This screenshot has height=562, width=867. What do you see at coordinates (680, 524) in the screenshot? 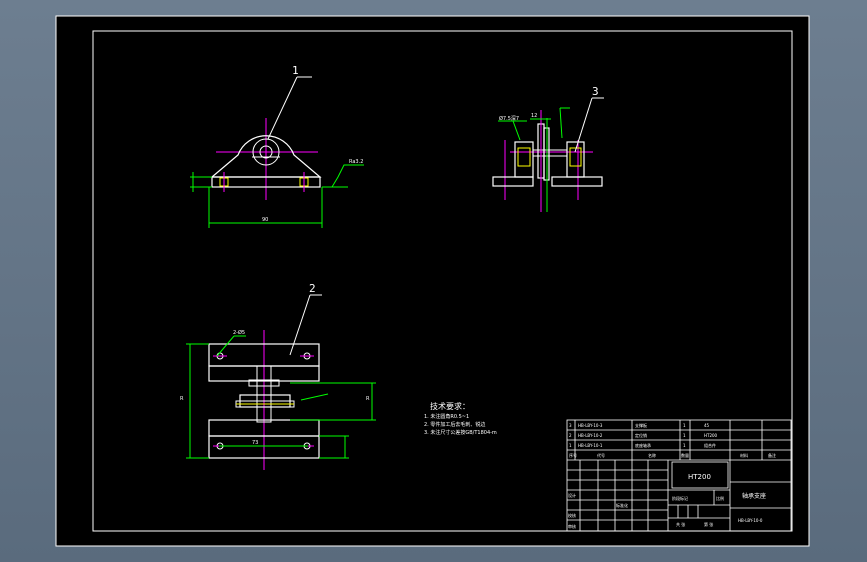
I see `sheets-label: 共 张` at bounding box center [680, 524].